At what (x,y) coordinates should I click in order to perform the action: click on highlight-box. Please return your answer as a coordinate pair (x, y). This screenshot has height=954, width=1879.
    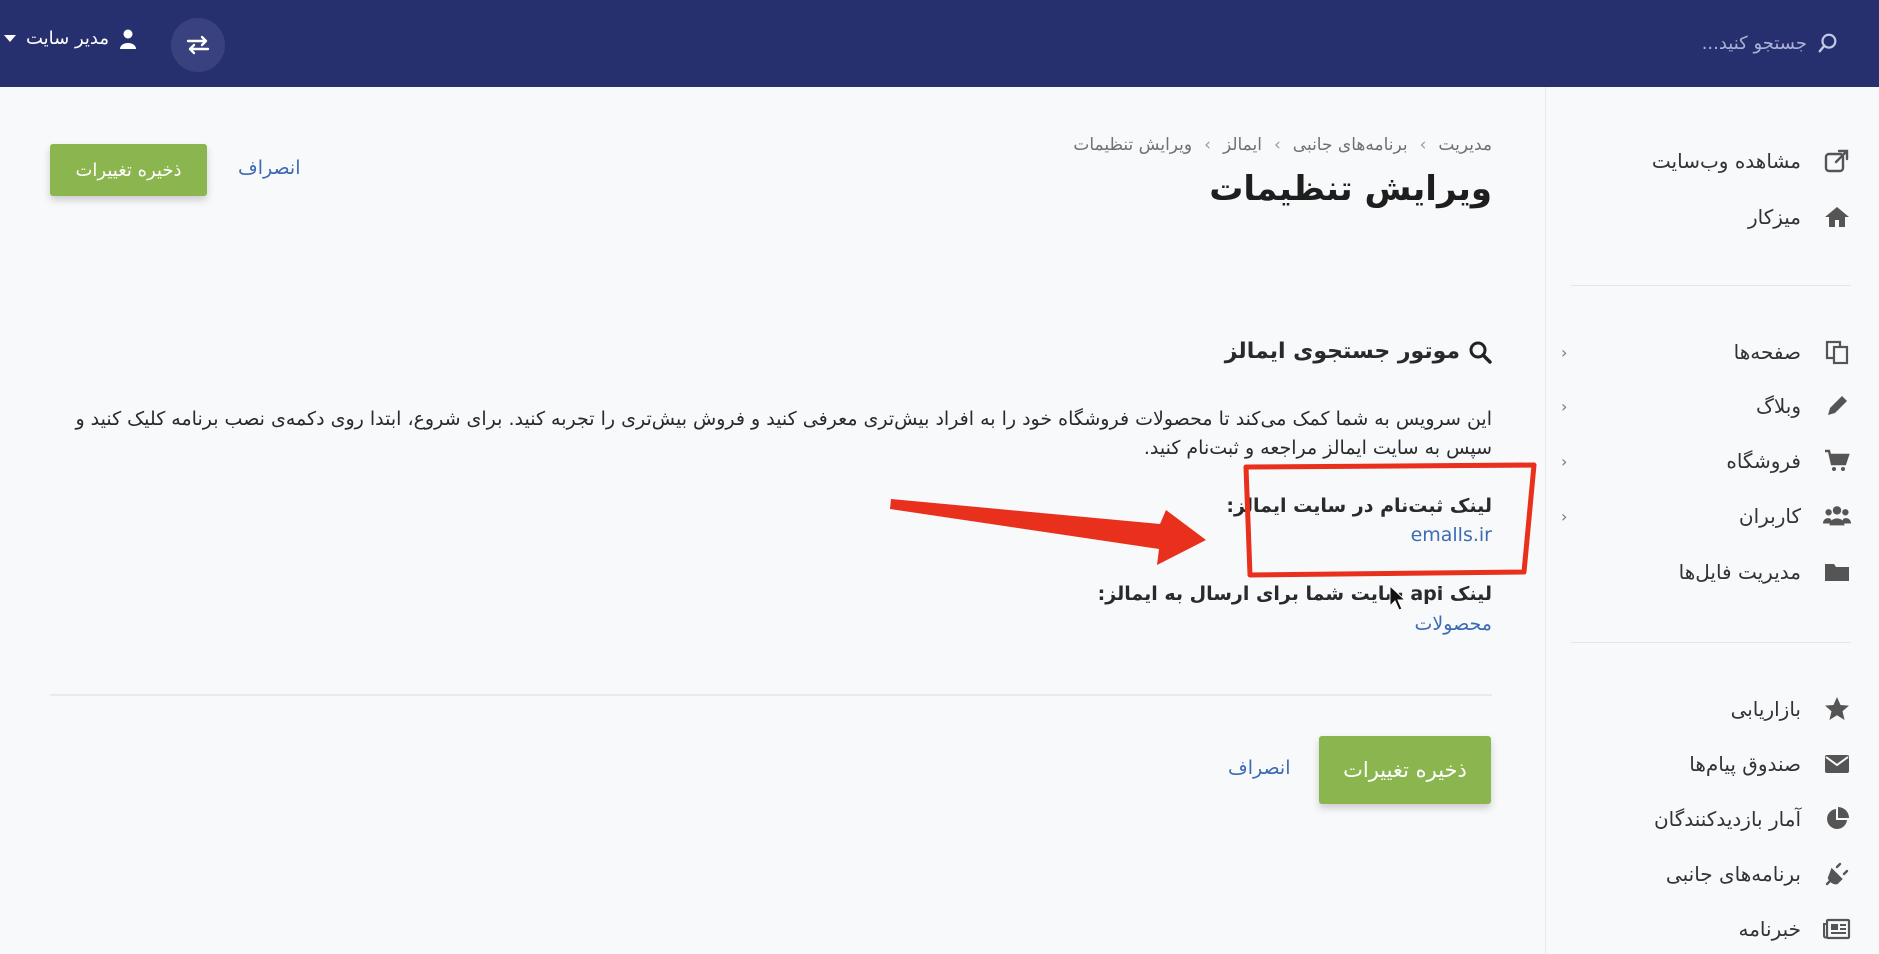
    Looking at the image, I should click on (1390, 520).